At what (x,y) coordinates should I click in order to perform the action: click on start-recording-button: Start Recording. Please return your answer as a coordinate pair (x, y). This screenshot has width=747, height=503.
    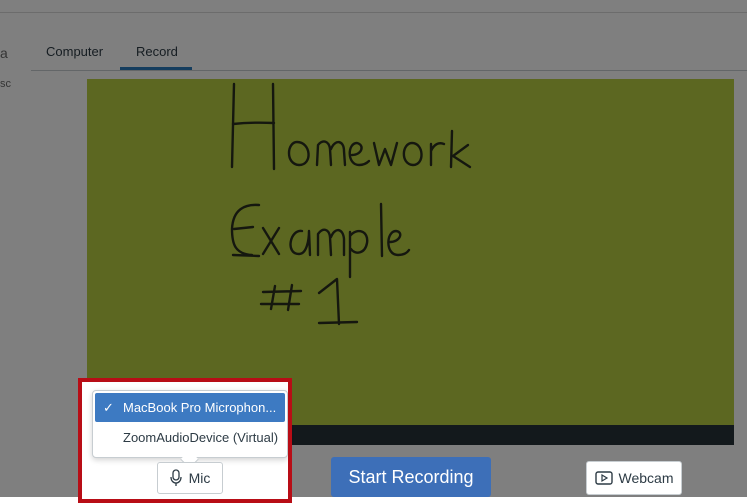
    Looking at the image, I should click on (411, 477).